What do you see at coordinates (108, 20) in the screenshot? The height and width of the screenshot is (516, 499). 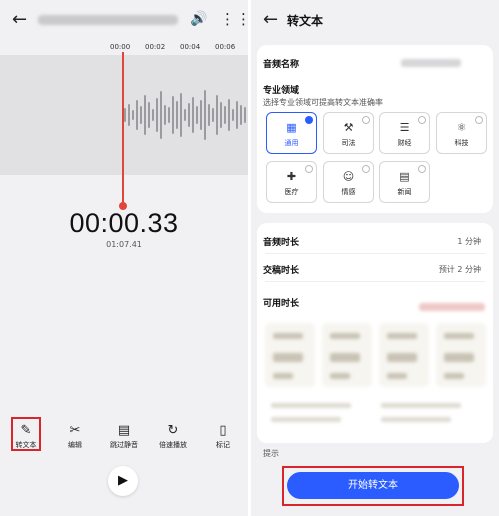 I see `recording-title-blurred` at bounding box center [108, 20].